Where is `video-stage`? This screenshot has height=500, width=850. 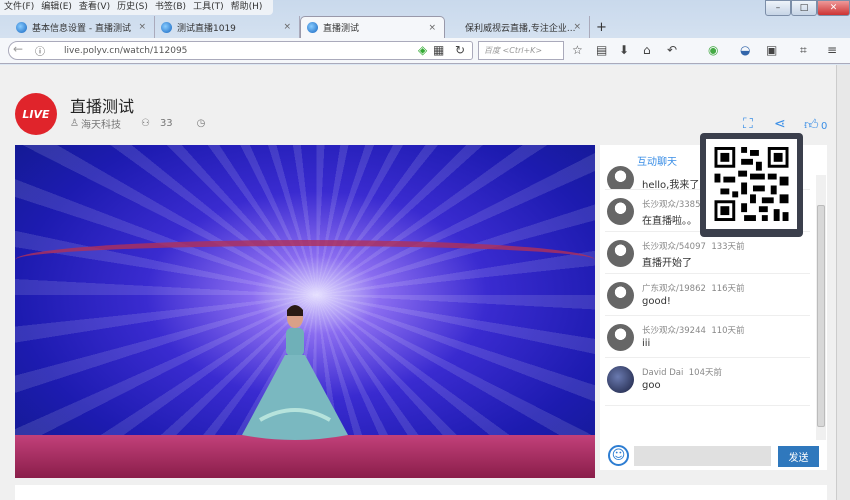 video-stage is located at coordinates (305, 456).